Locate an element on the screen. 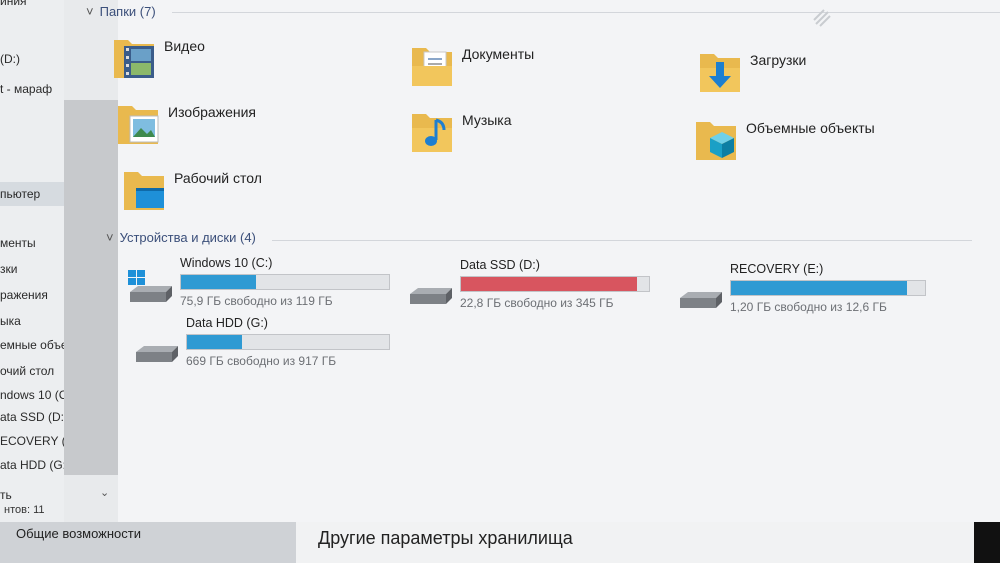  folder-label: Видео is located at coordinates (184, 46).